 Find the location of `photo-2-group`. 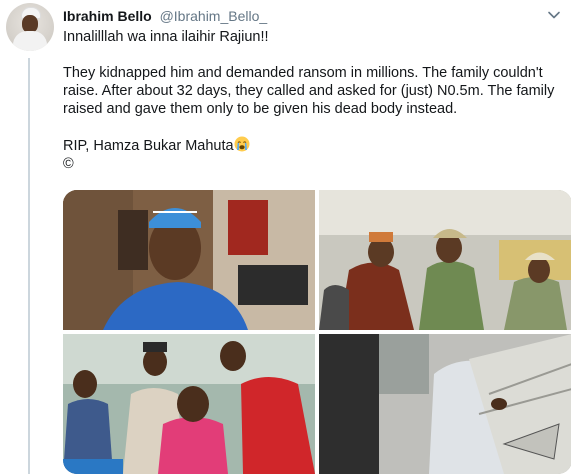

photo-2-group is located at coordinates (445, 260).